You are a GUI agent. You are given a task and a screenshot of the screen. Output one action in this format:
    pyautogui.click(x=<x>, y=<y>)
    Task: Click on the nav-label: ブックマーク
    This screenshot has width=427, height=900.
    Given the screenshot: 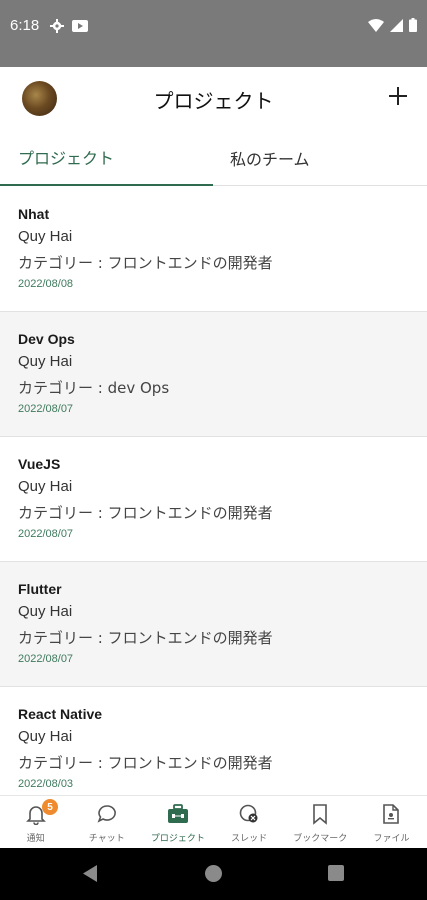 What is the action you would take?
    pyautogui.click(x=320, y=839)
    